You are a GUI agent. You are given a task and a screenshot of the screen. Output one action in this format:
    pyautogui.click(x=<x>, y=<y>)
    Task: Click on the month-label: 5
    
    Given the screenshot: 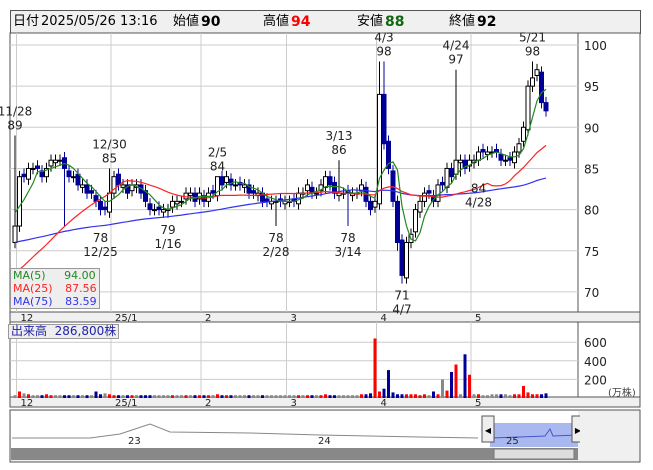 What is the action you would take?
    pyautogui.click(x=478, y=403)
    